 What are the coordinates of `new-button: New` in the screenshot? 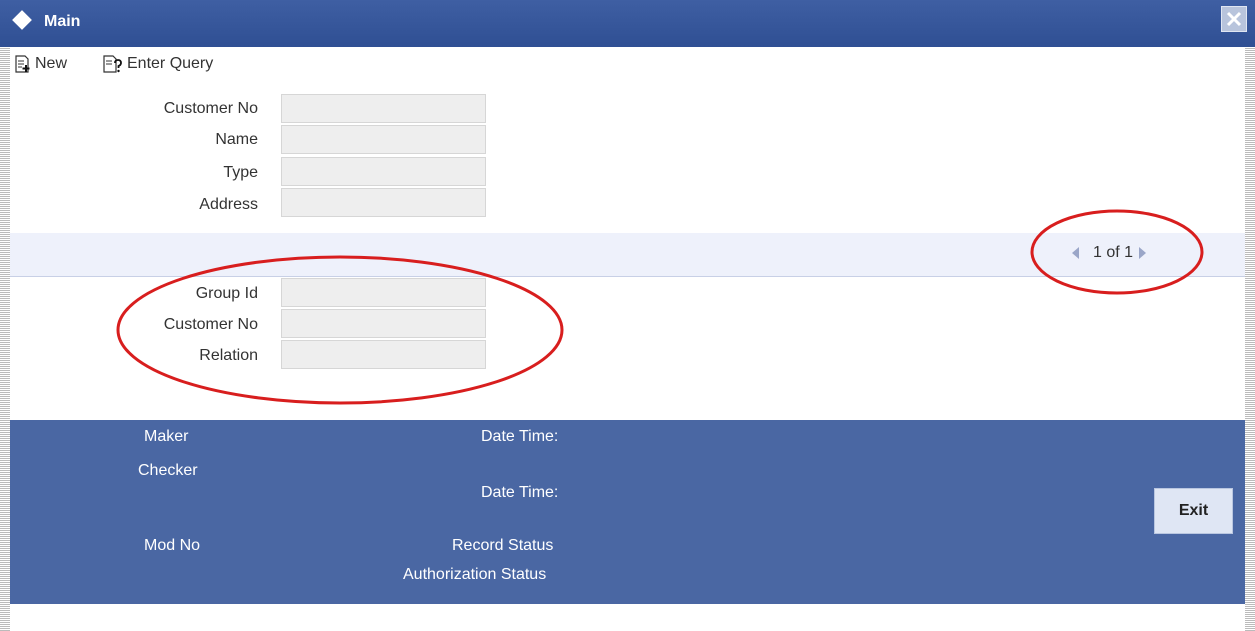 It's located at (40, 64).